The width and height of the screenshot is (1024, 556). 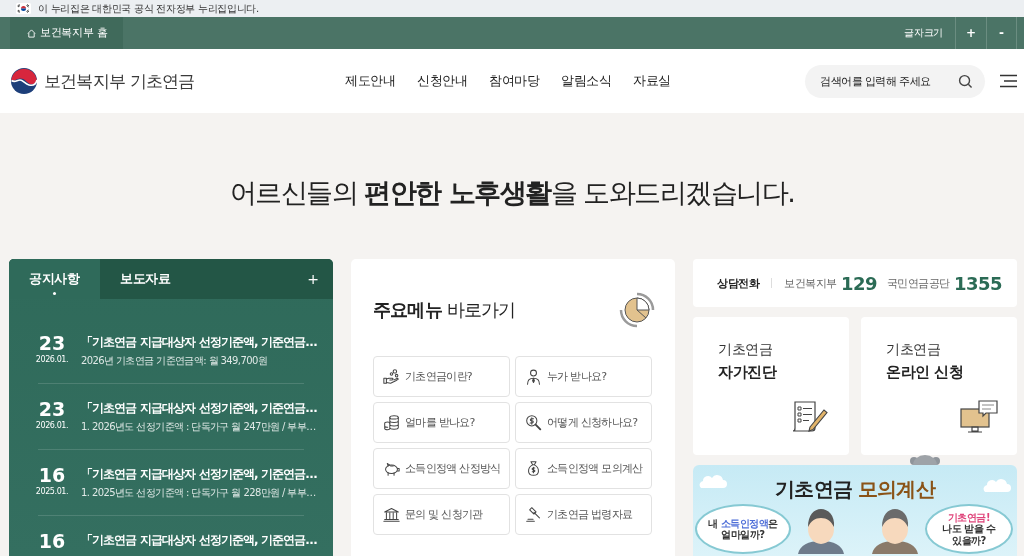 I want to click on speech-bubble: 기초연금! 나도 받을 수 있을까?, so click(x=969, y=529).